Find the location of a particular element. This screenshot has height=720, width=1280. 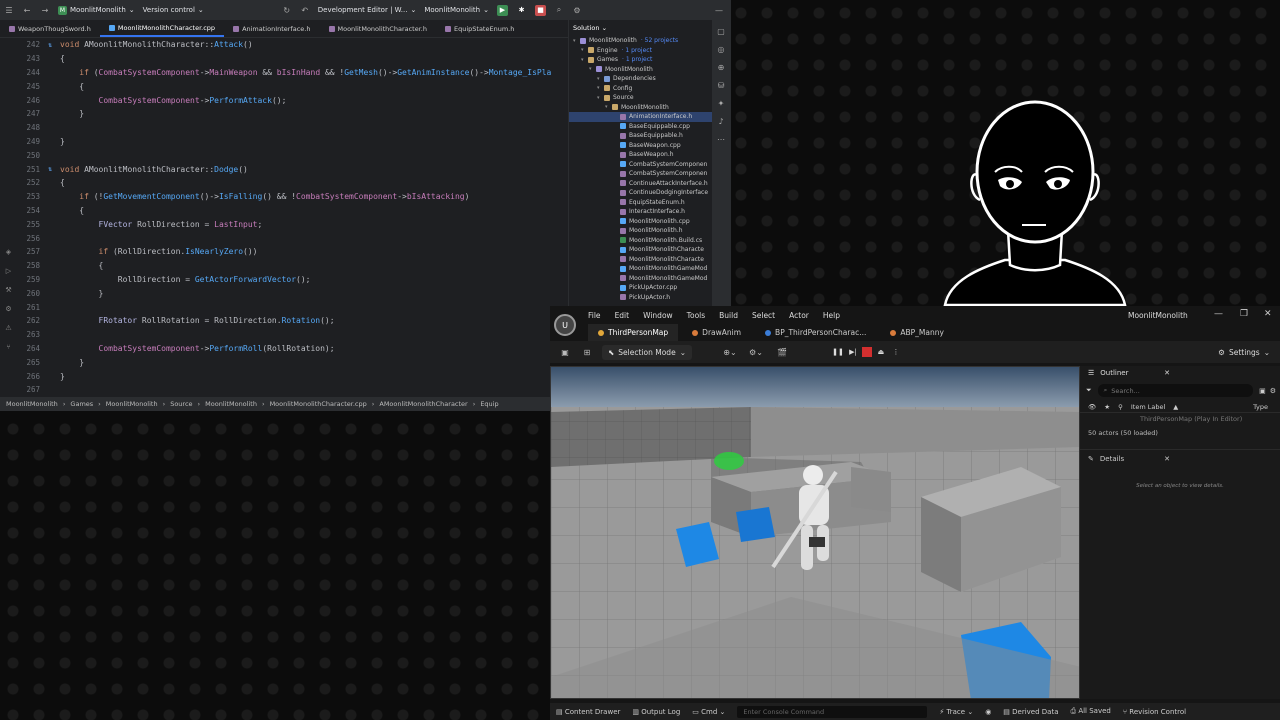

code-line: 261 is located at coordinates (293, 307).